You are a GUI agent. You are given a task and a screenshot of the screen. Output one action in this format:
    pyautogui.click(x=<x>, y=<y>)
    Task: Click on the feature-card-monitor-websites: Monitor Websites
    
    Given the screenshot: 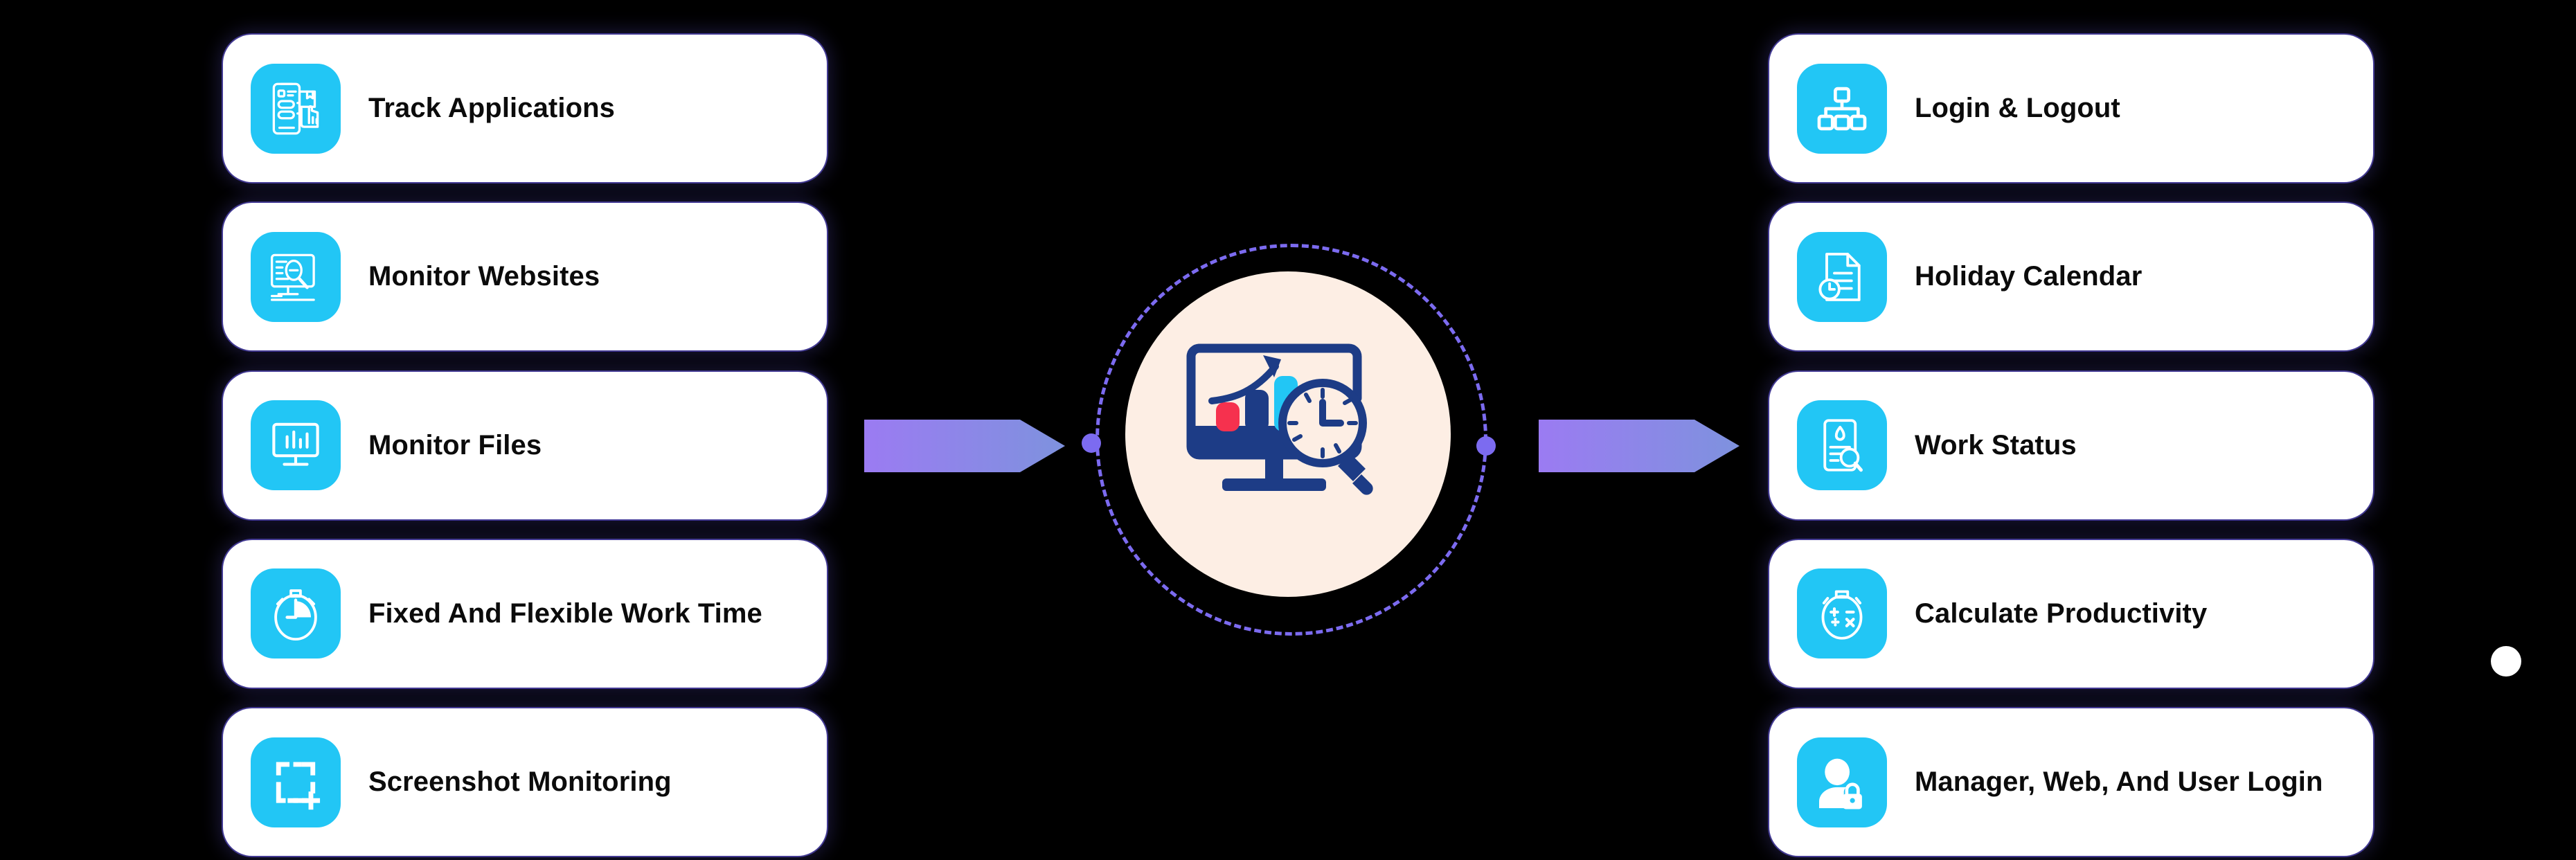 What is the action you would take?
    pyautogui.click(x=525, y=277)
    